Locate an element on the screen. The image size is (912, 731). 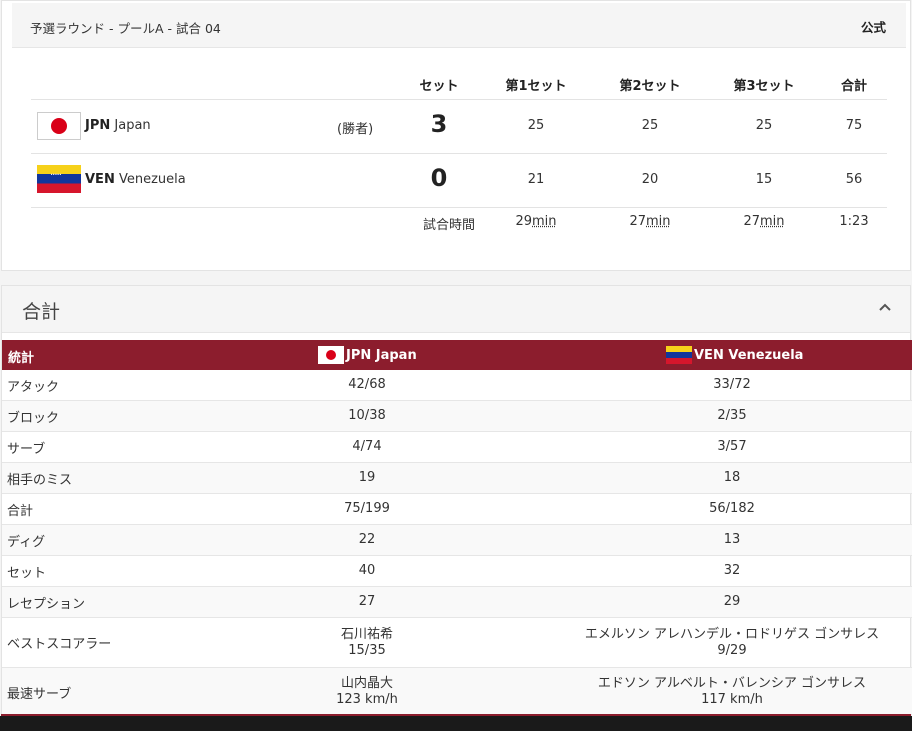
table-row: 相手のミス 19 18 is located at coordinates (457, 478).